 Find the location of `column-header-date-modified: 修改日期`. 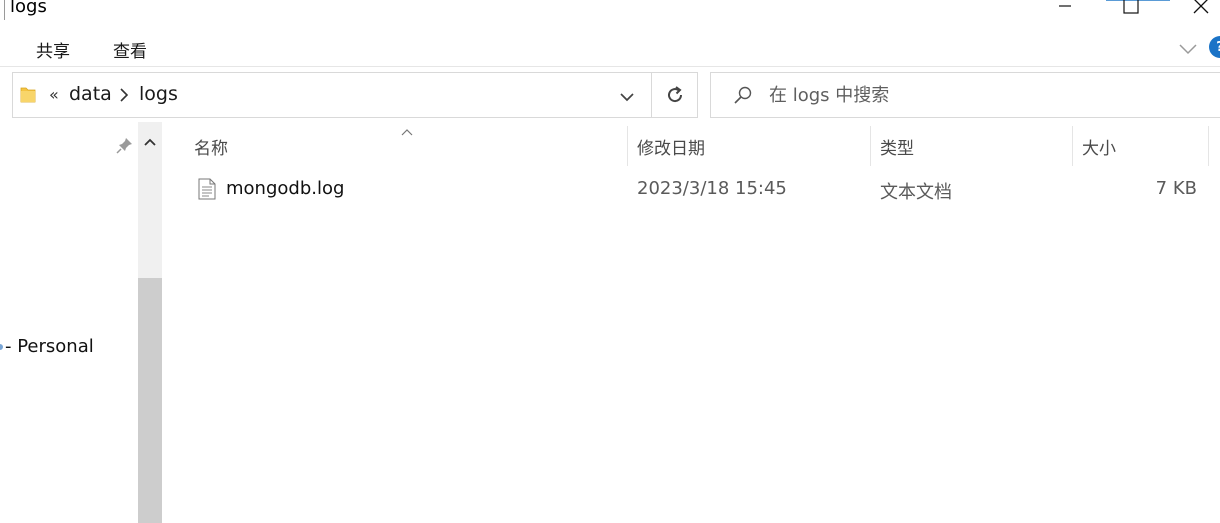

column-header-date-modified: 修改日期 is located at coordinates (671, 146).